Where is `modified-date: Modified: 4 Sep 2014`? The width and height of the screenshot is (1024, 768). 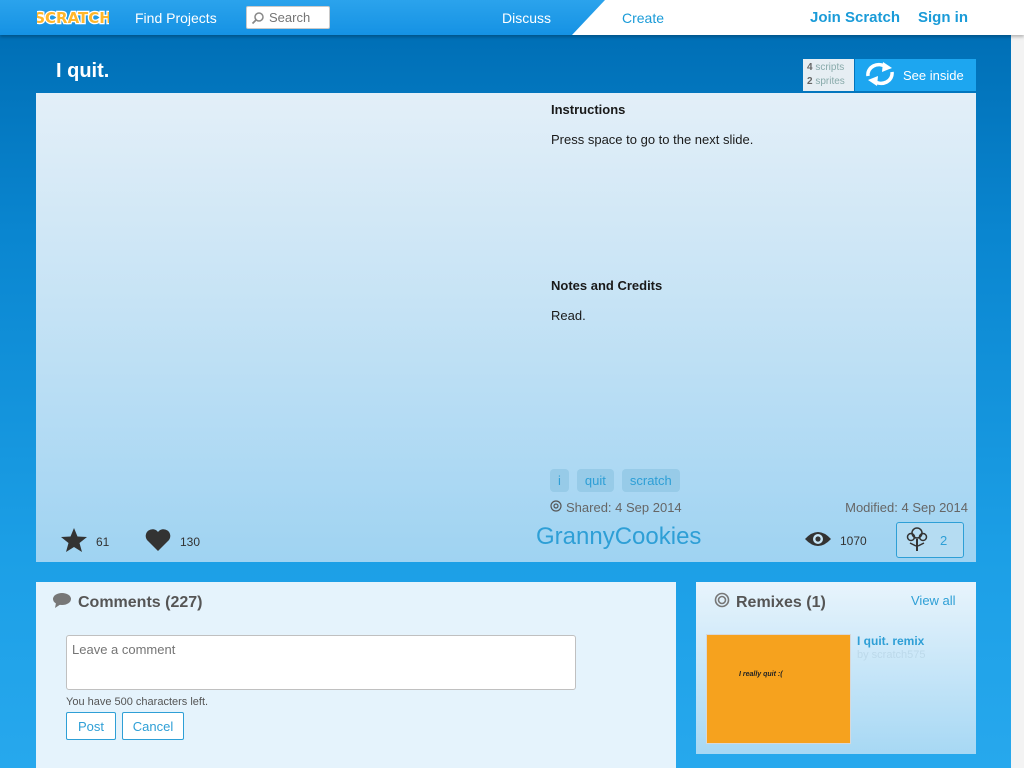
modified-date: Modified: 4 Sep 2014 is located at coordinates (906, 507).